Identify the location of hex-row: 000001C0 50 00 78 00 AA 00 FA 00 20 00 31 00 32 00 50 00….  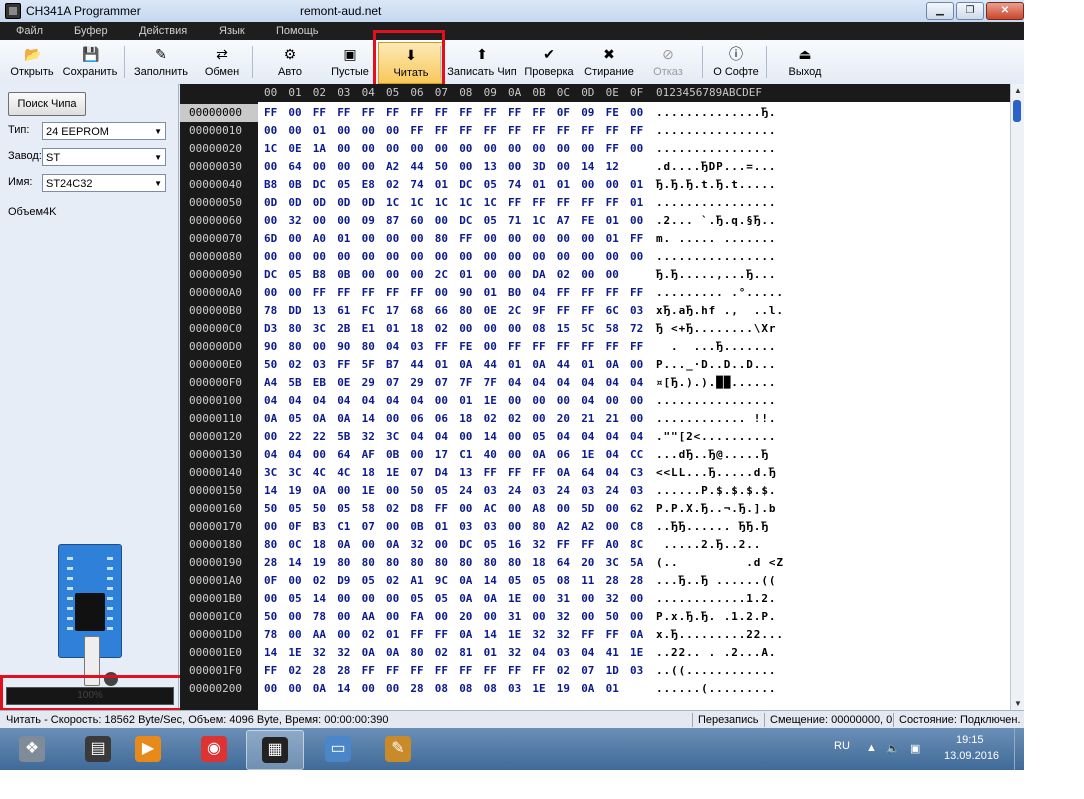
(595, 617).